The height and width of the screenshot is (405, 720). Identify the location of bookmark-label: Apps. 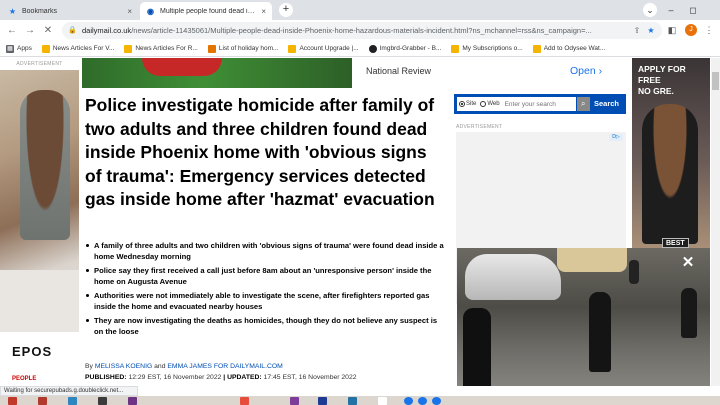
(24, 48).